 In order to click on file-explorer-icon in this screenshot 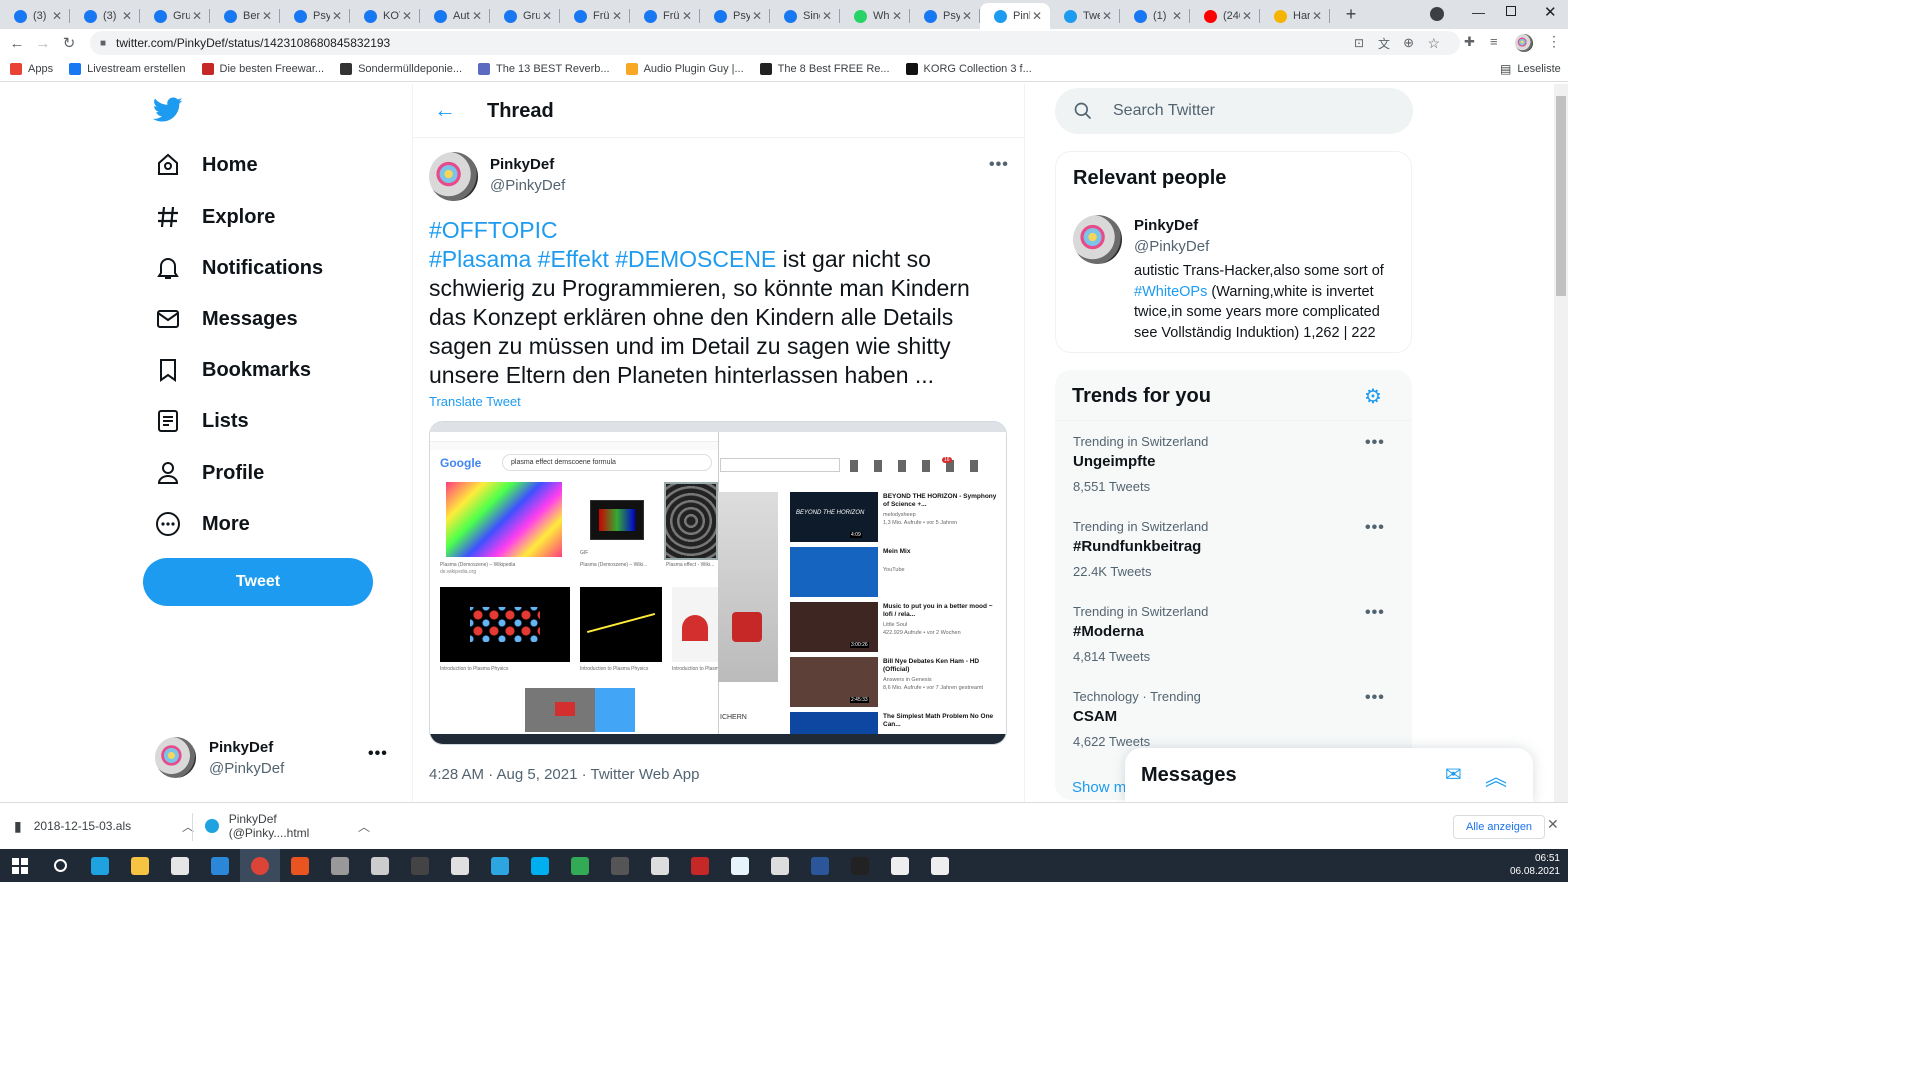, I will do `click(140, 865)`.